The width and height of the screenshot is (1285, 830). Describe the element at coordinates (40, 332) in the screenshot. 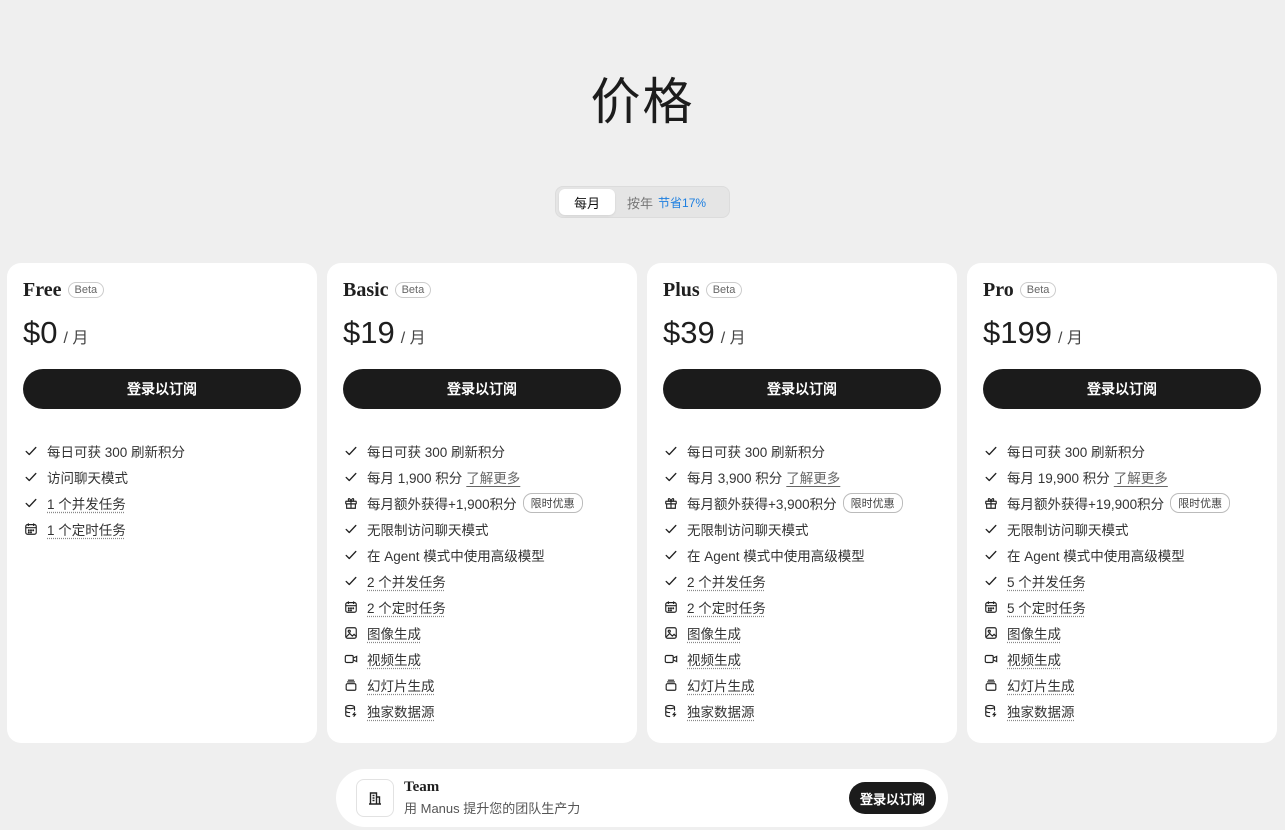

I see `plan-price: $0` at that location.